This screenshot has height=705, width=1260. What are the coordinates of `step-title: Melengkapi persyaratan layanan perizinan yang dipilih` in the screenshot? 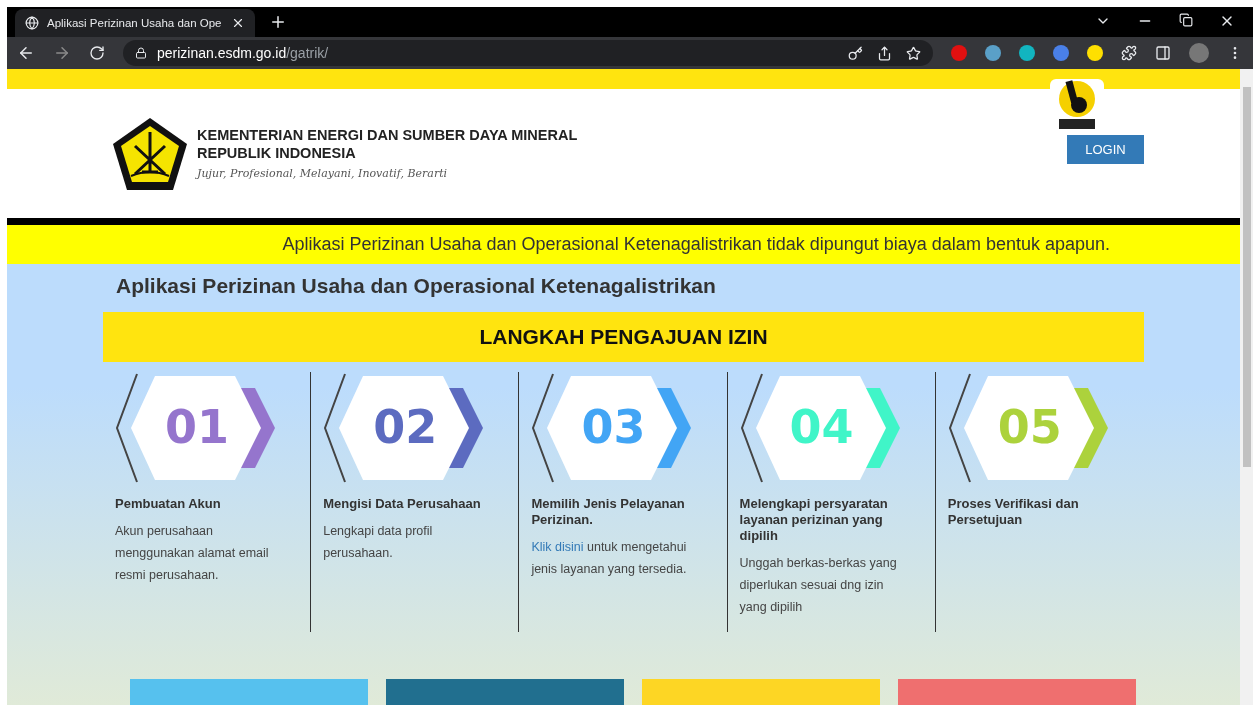 It's located at (814, 520).